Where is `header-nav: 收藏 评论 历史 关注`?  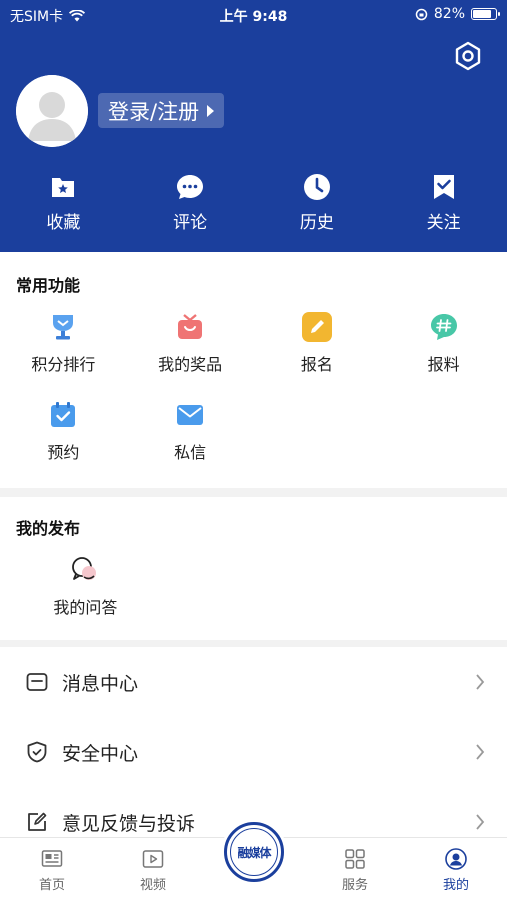 header-nav: 收藏 评论 历史 关注 is located at coordinates (253, 202).